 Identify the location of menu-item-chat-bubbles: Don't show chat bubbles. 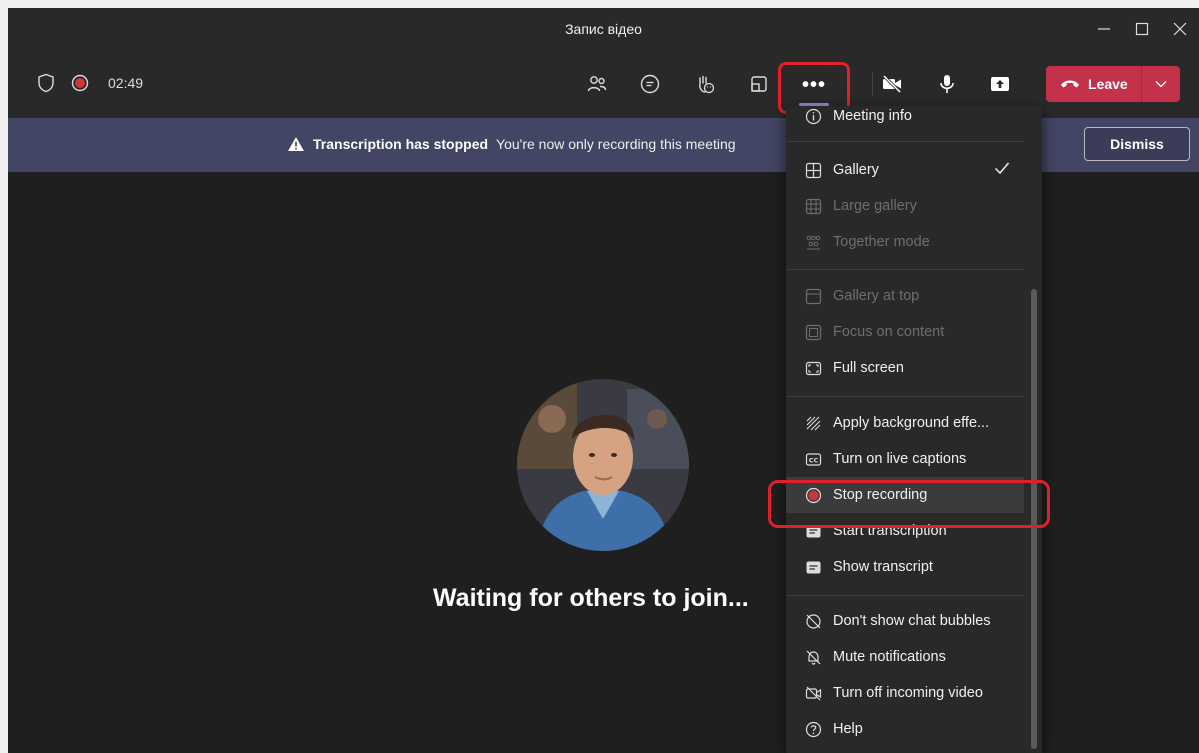
(905, 621).